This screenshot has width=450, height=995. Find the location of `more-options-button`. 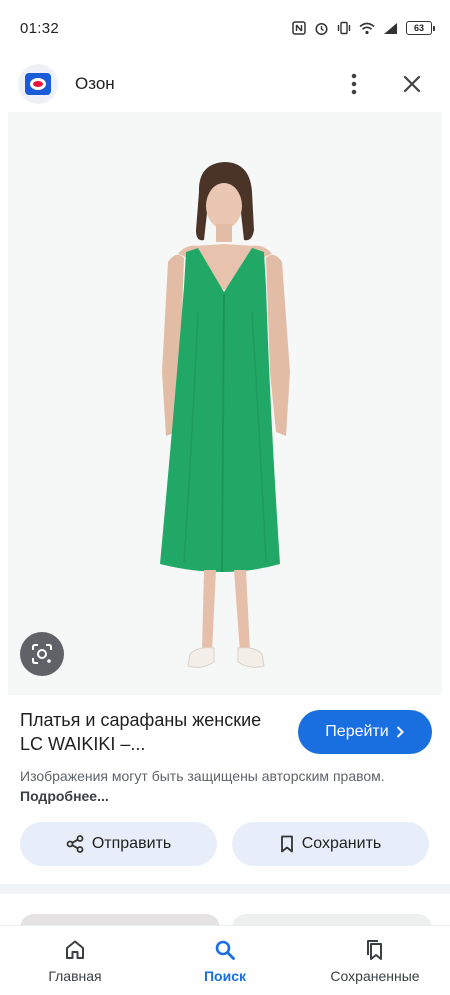

more-options-button is located at coordinates (354, 84).